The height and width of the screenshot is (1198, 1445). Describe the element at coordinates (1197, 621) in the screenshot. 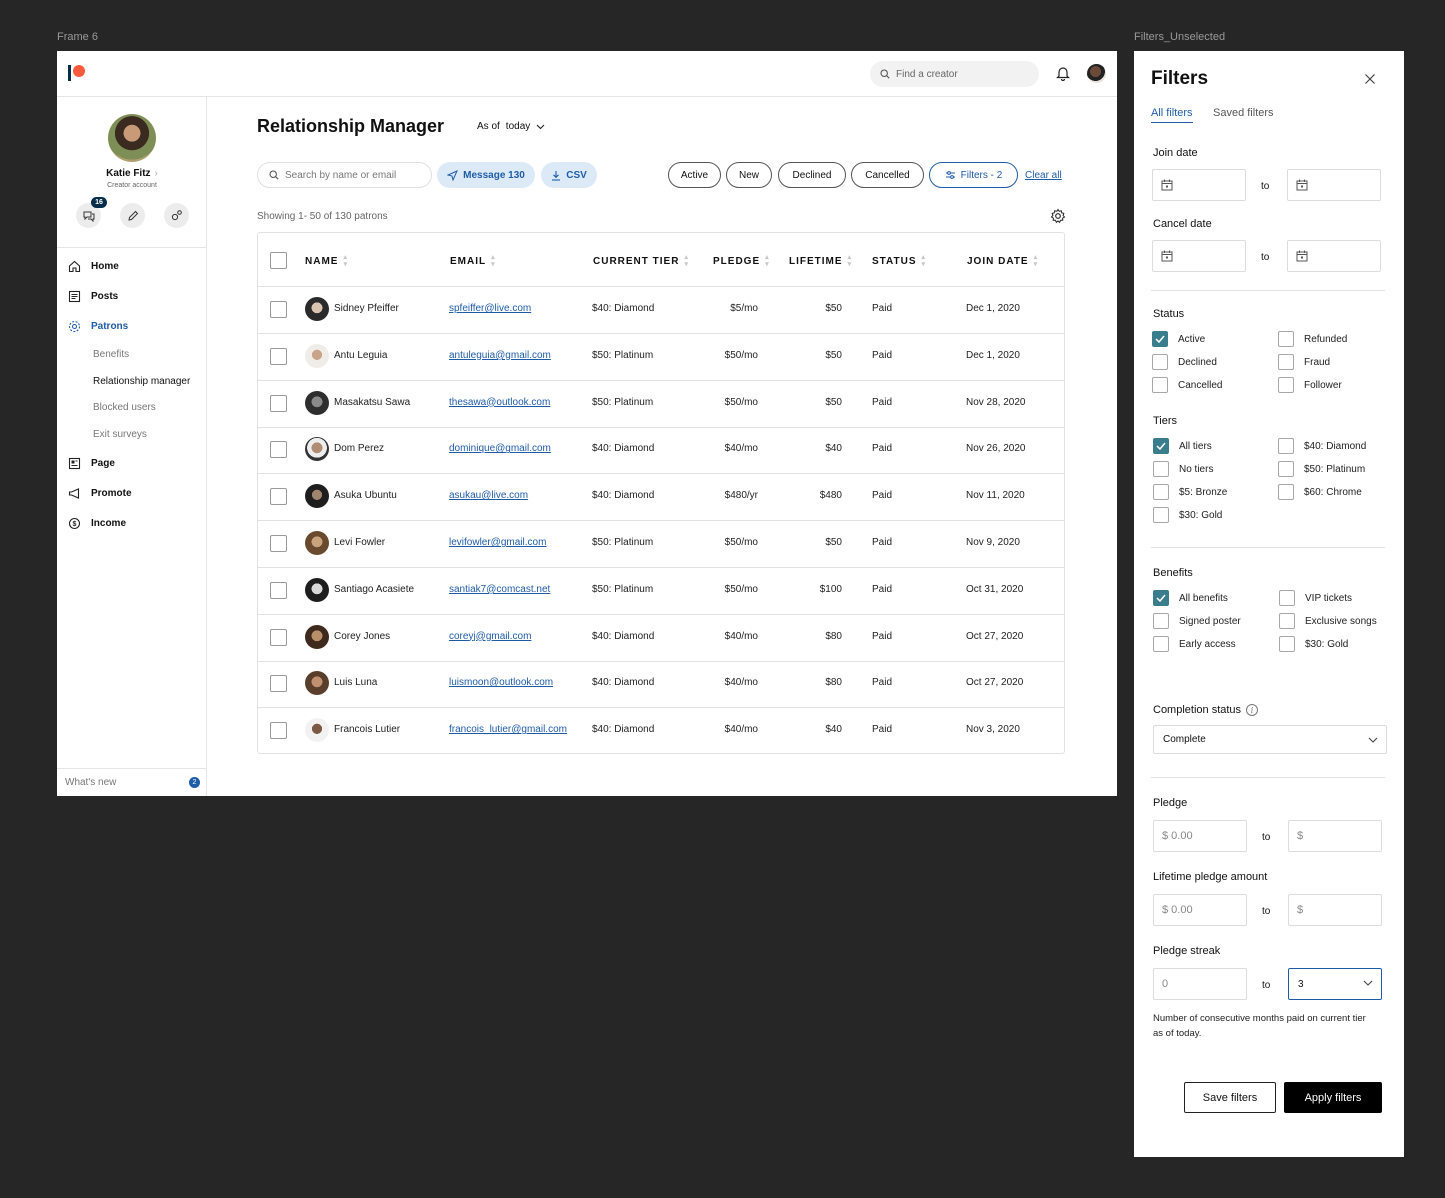

I see `benefits-option-signed-poster: Signed poster` at that location.